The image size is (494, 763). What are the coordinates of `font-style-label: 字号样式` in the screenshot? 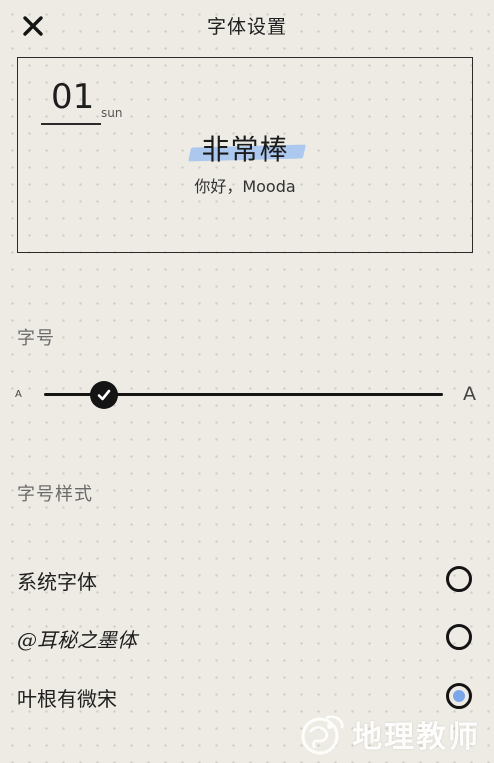 It's located at (55, 494).